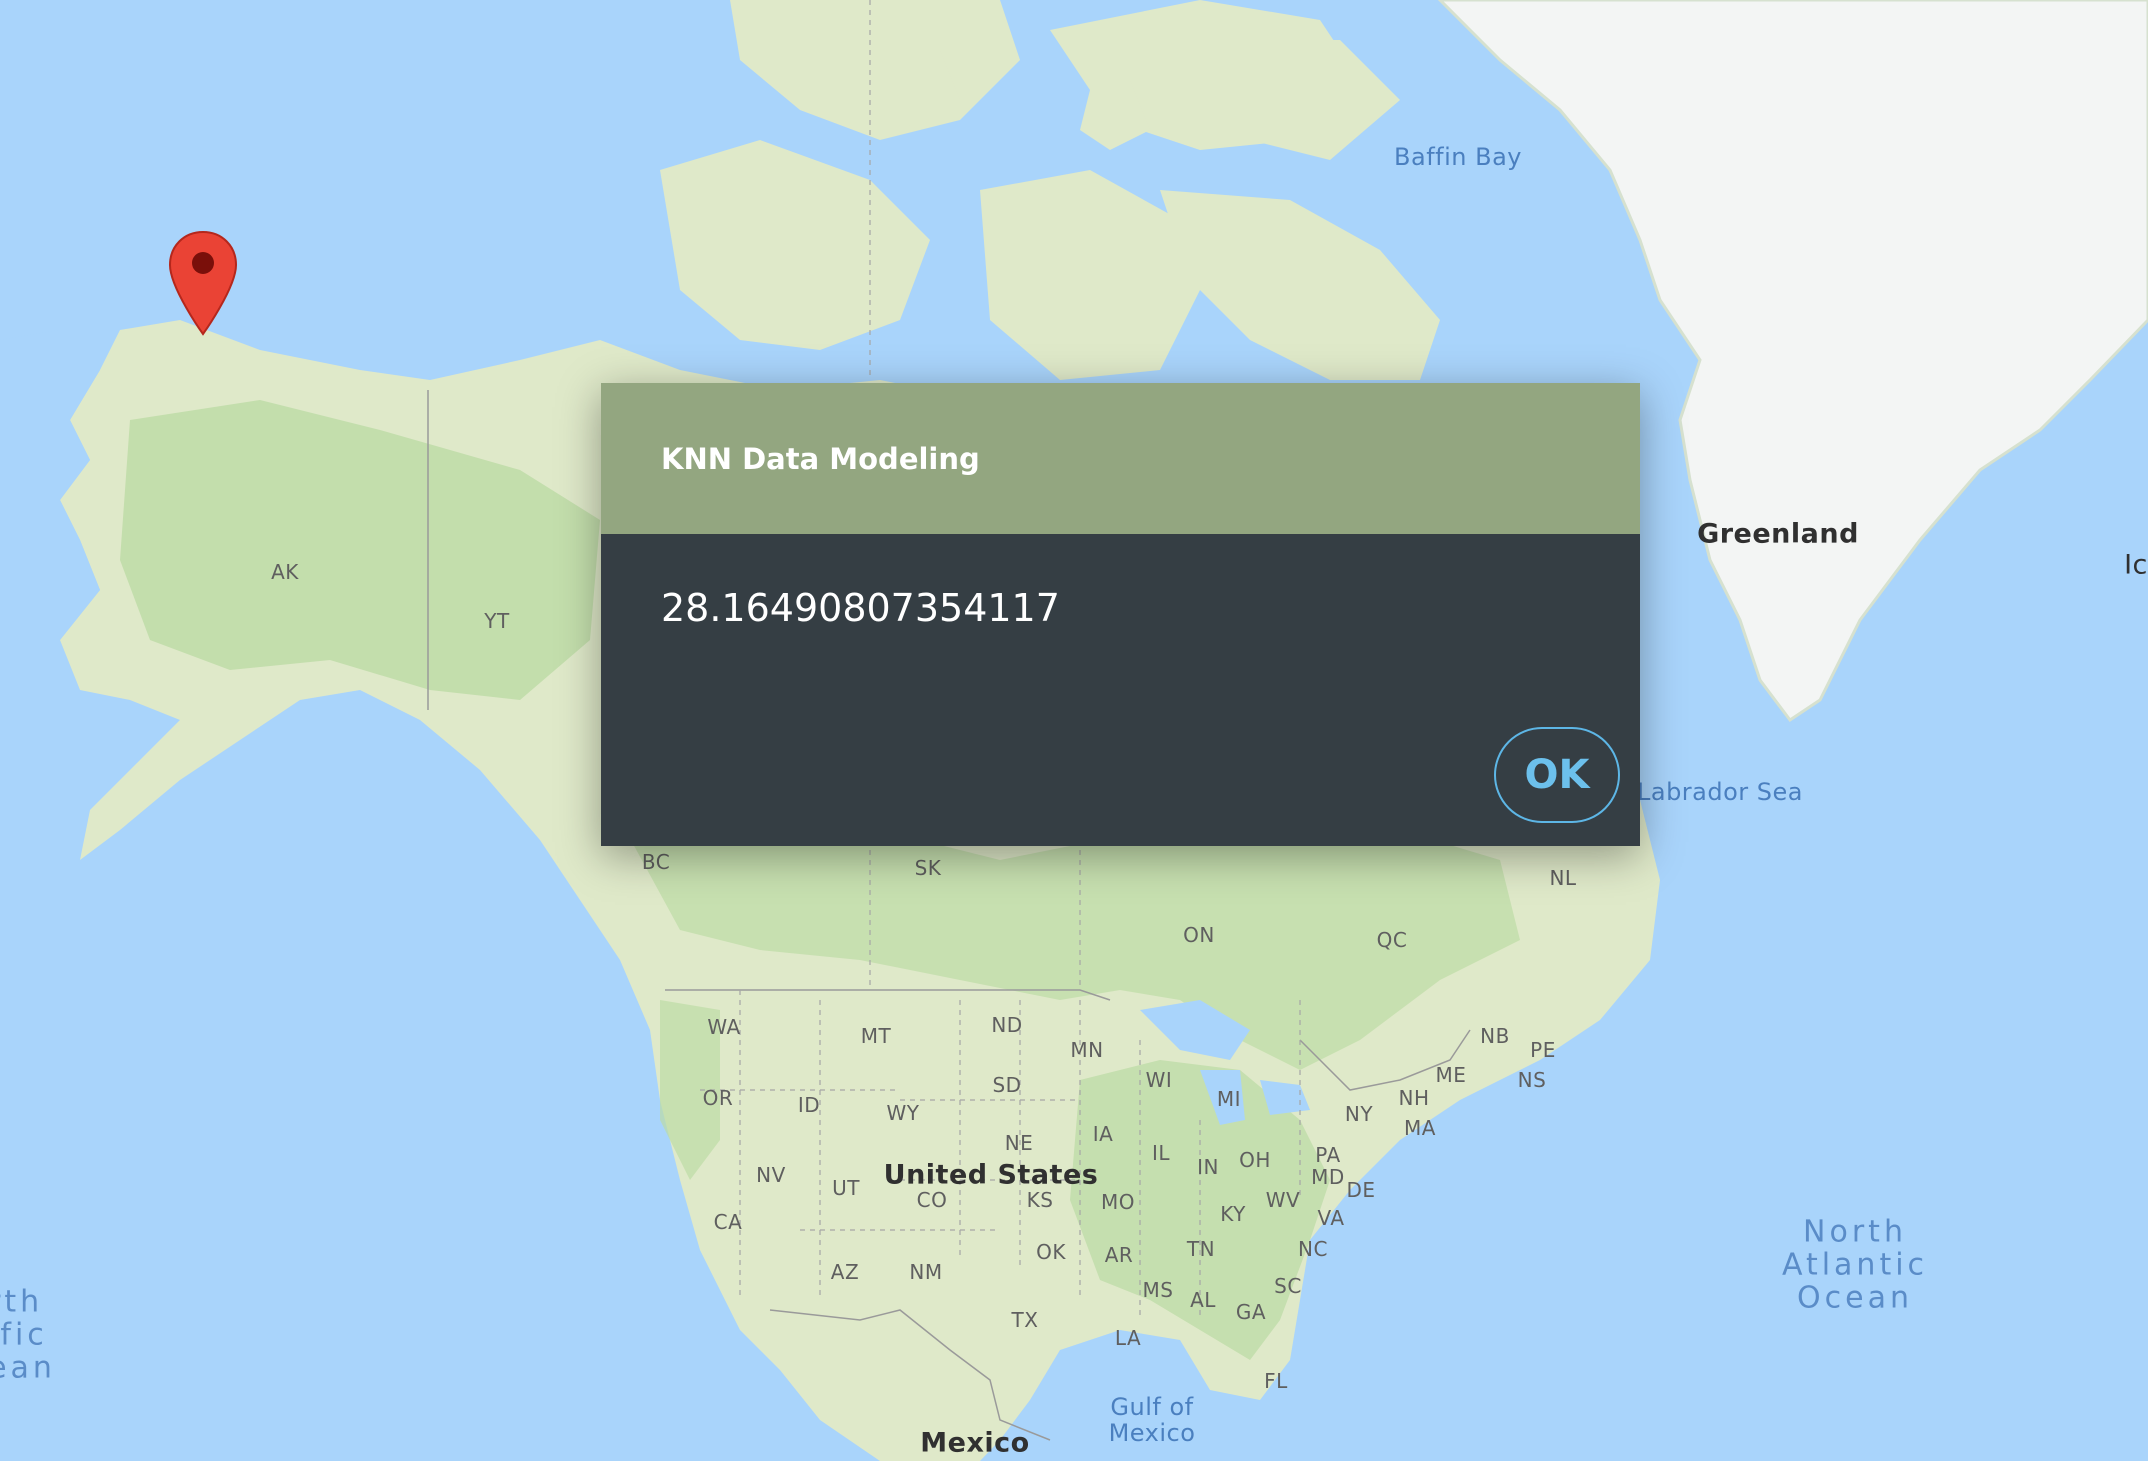 This screenshot has height=1461, width=2148. What do you see at coordinates (1128, 1338) in the screenshot?
I see `label-region: LA` at bounding box center [1128, 1338].